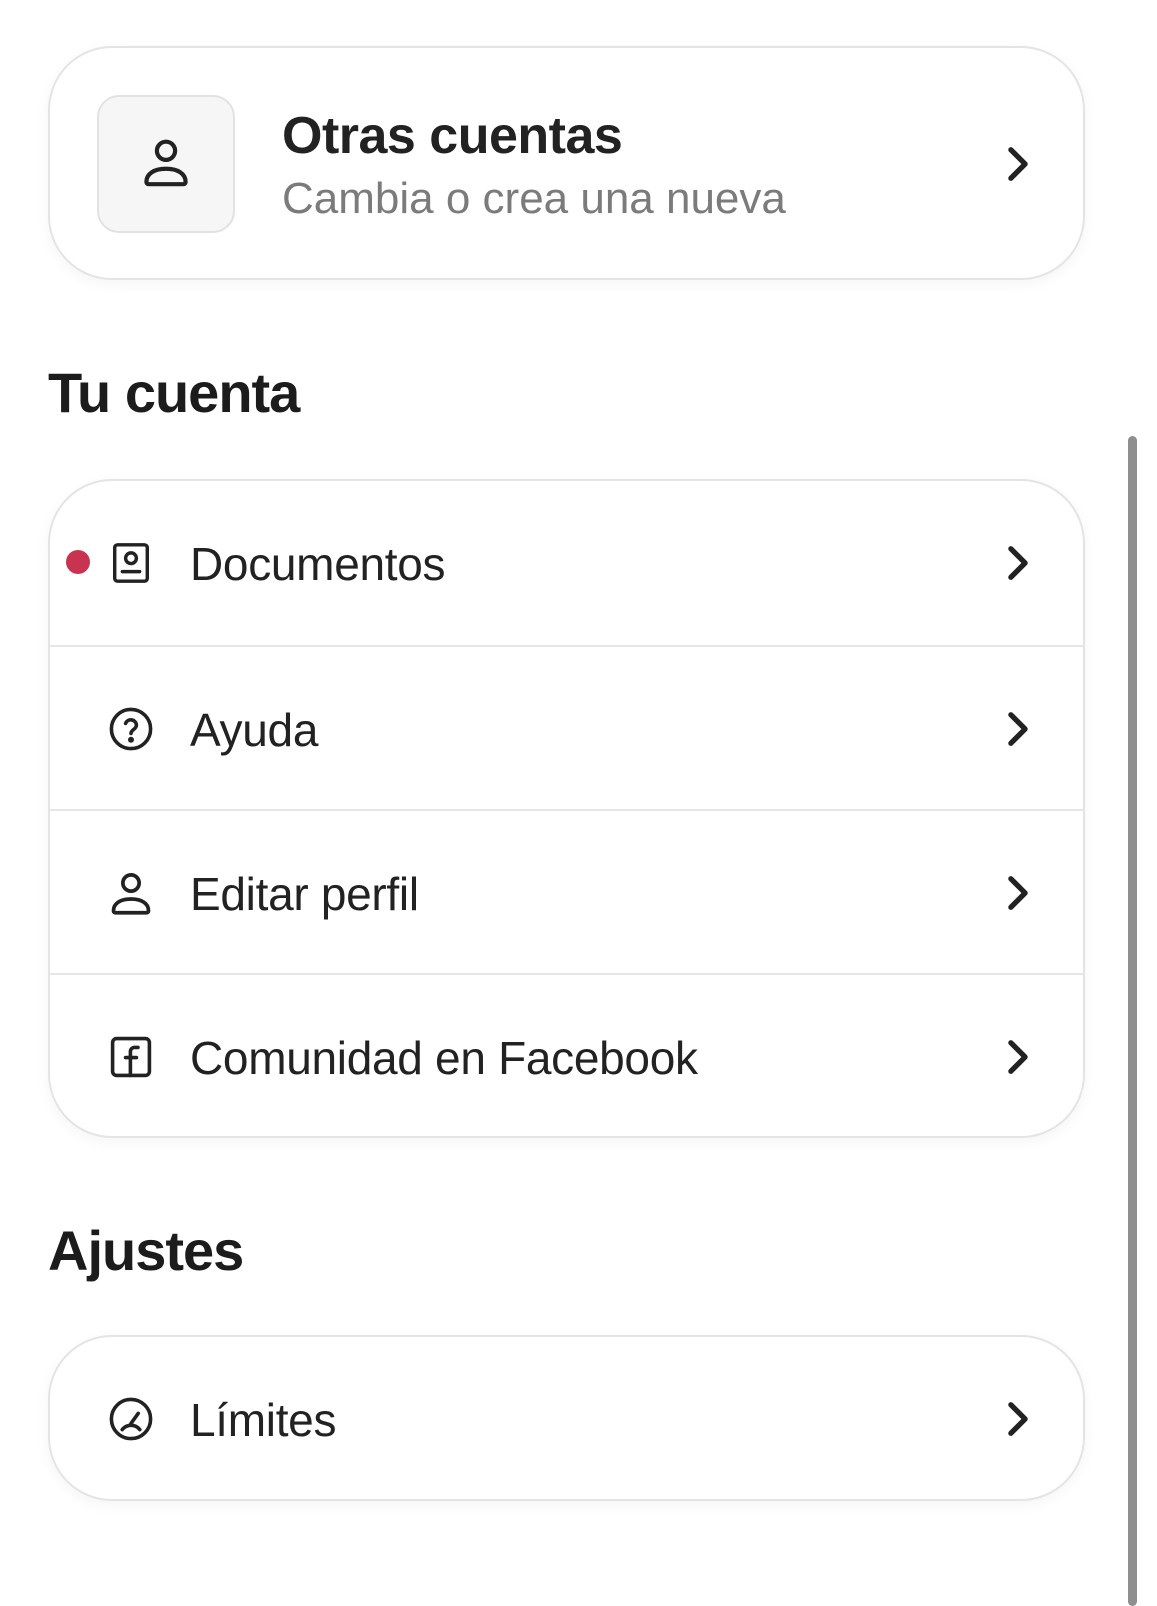  What do you see at coordinates (174, 392) in the screenshot?
I see `section-title-account: Tu cuenta` at bounding box center [174, 392].